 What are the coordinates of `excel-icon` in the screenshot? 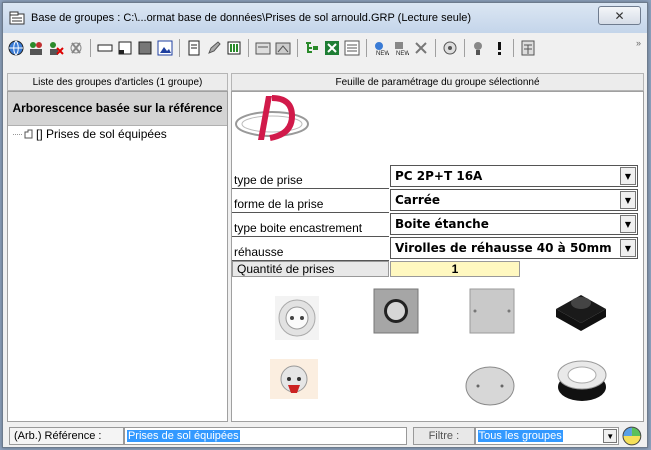 It's located at (332, 48).